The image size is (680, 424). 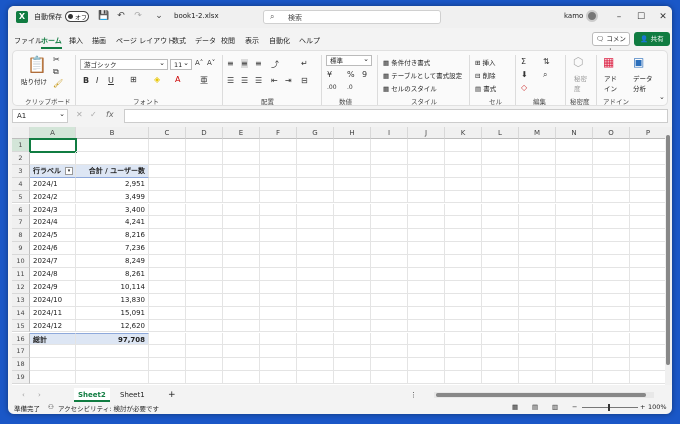 I want to click on pivot-row-value: 7,236, so click(x=112, y=249).